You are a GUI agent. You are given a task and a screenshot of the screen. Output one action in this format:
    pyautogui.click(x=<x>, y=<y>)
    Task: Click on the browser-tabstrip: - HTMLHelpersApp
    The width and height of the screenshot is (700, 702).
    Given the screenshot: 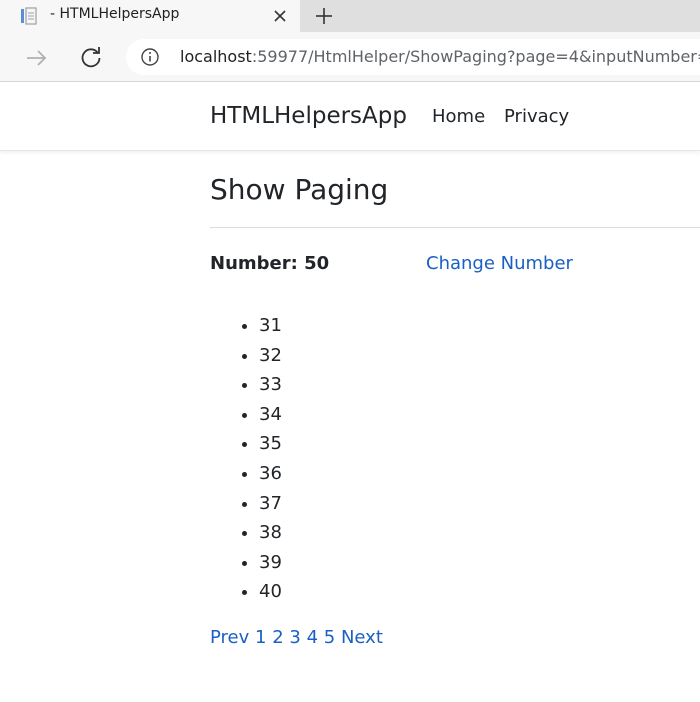 What is the action you would take?
    pyautogui.click(x=350, y=16)
    